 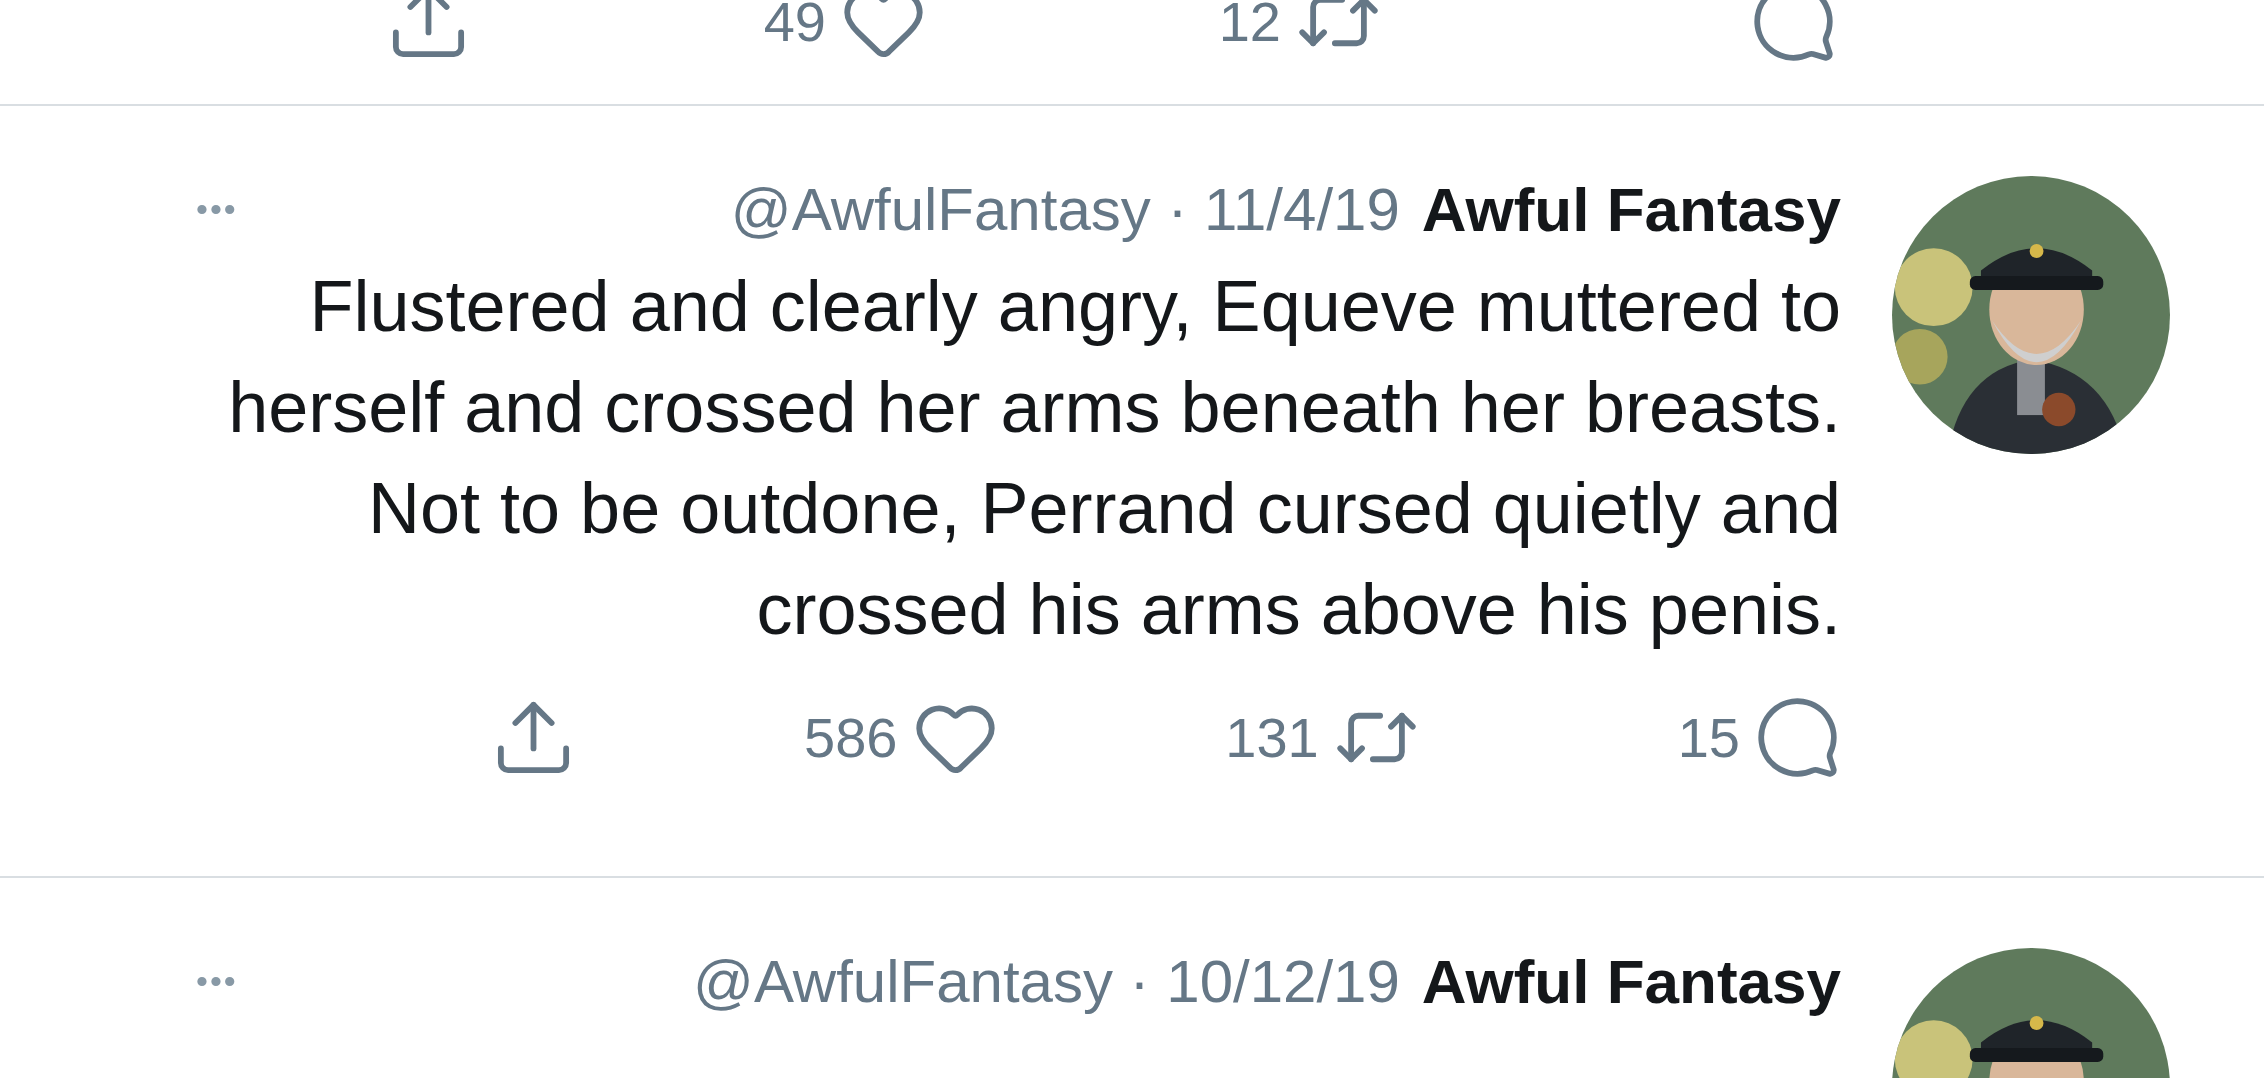 What do you see at coordinates (1272, 737) in the screenshot?
I see `action-count: 131` at bounding box center [1272, 737].